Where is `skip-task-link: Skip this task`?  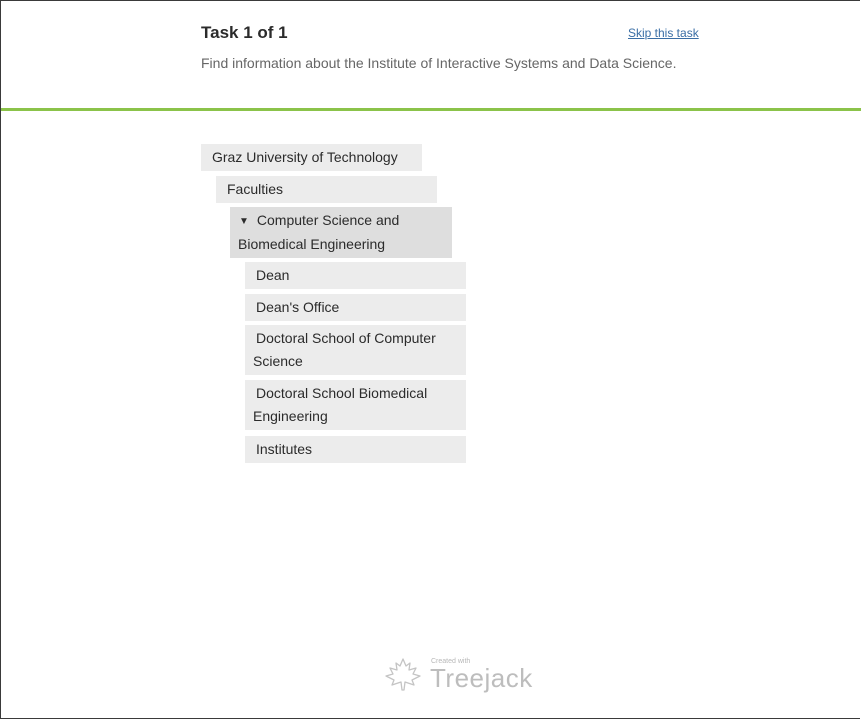
skip-task-link: Skip this task is located at coordinates (663, 33).